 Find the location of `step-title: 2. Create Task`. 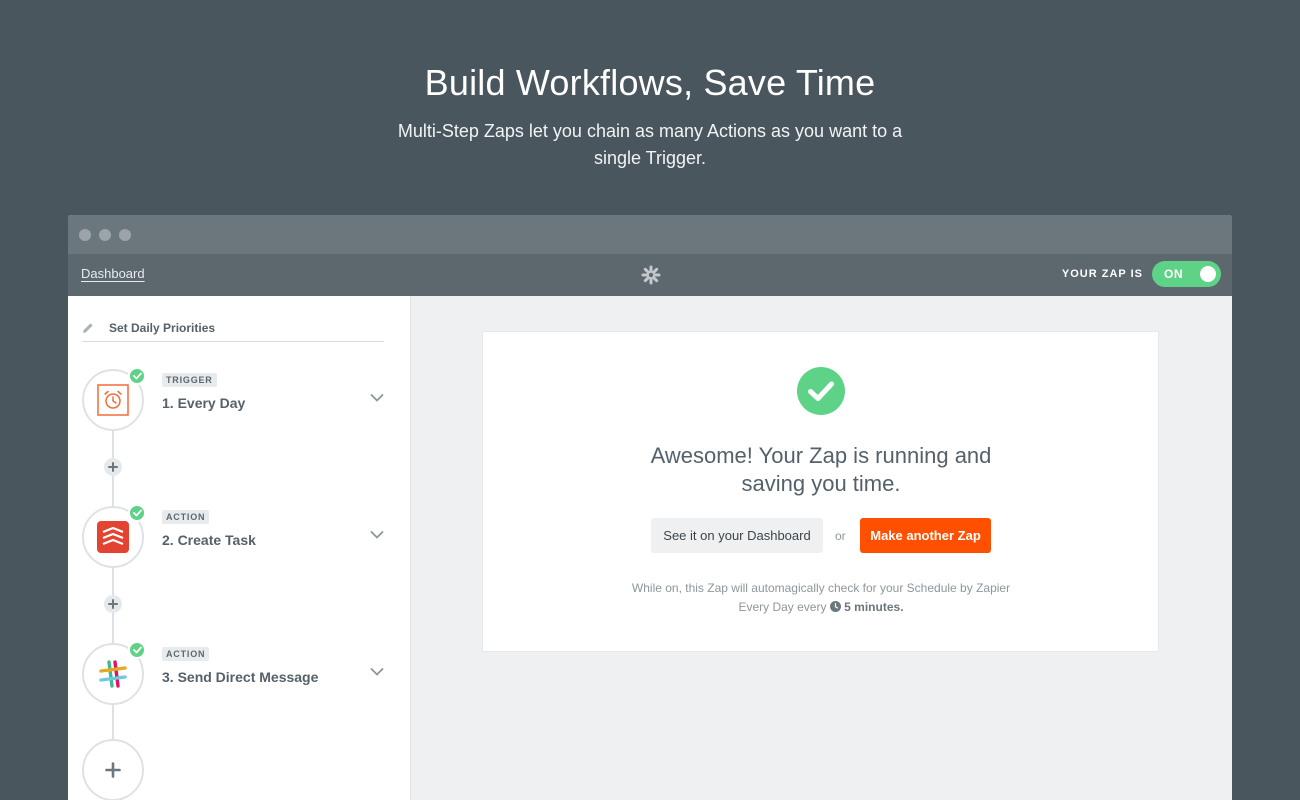

step-title: 2. Create Task is located at coordinates (209, 540).